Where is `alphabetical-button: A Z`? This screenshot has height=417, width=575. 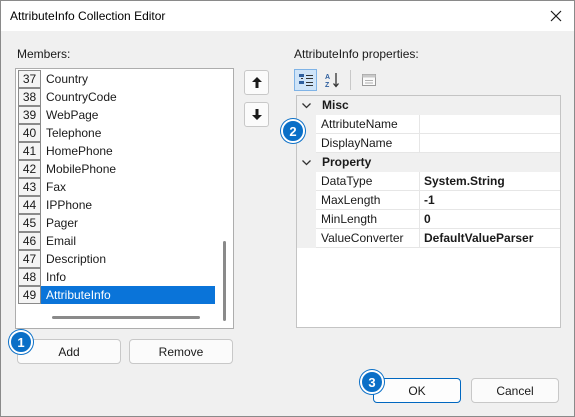 alphabetical-button: A Z is located at coordinates (332, 80).